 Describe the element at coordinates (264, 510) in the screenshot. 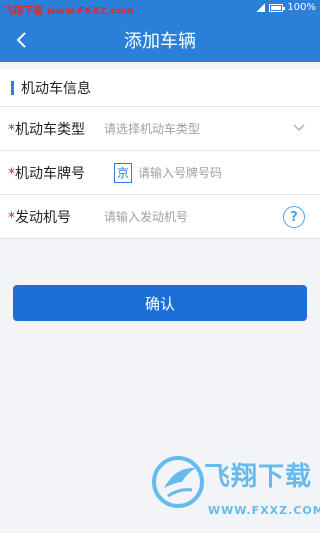

I see `watermark-url: WWW.FXXZ.COM` at that location.